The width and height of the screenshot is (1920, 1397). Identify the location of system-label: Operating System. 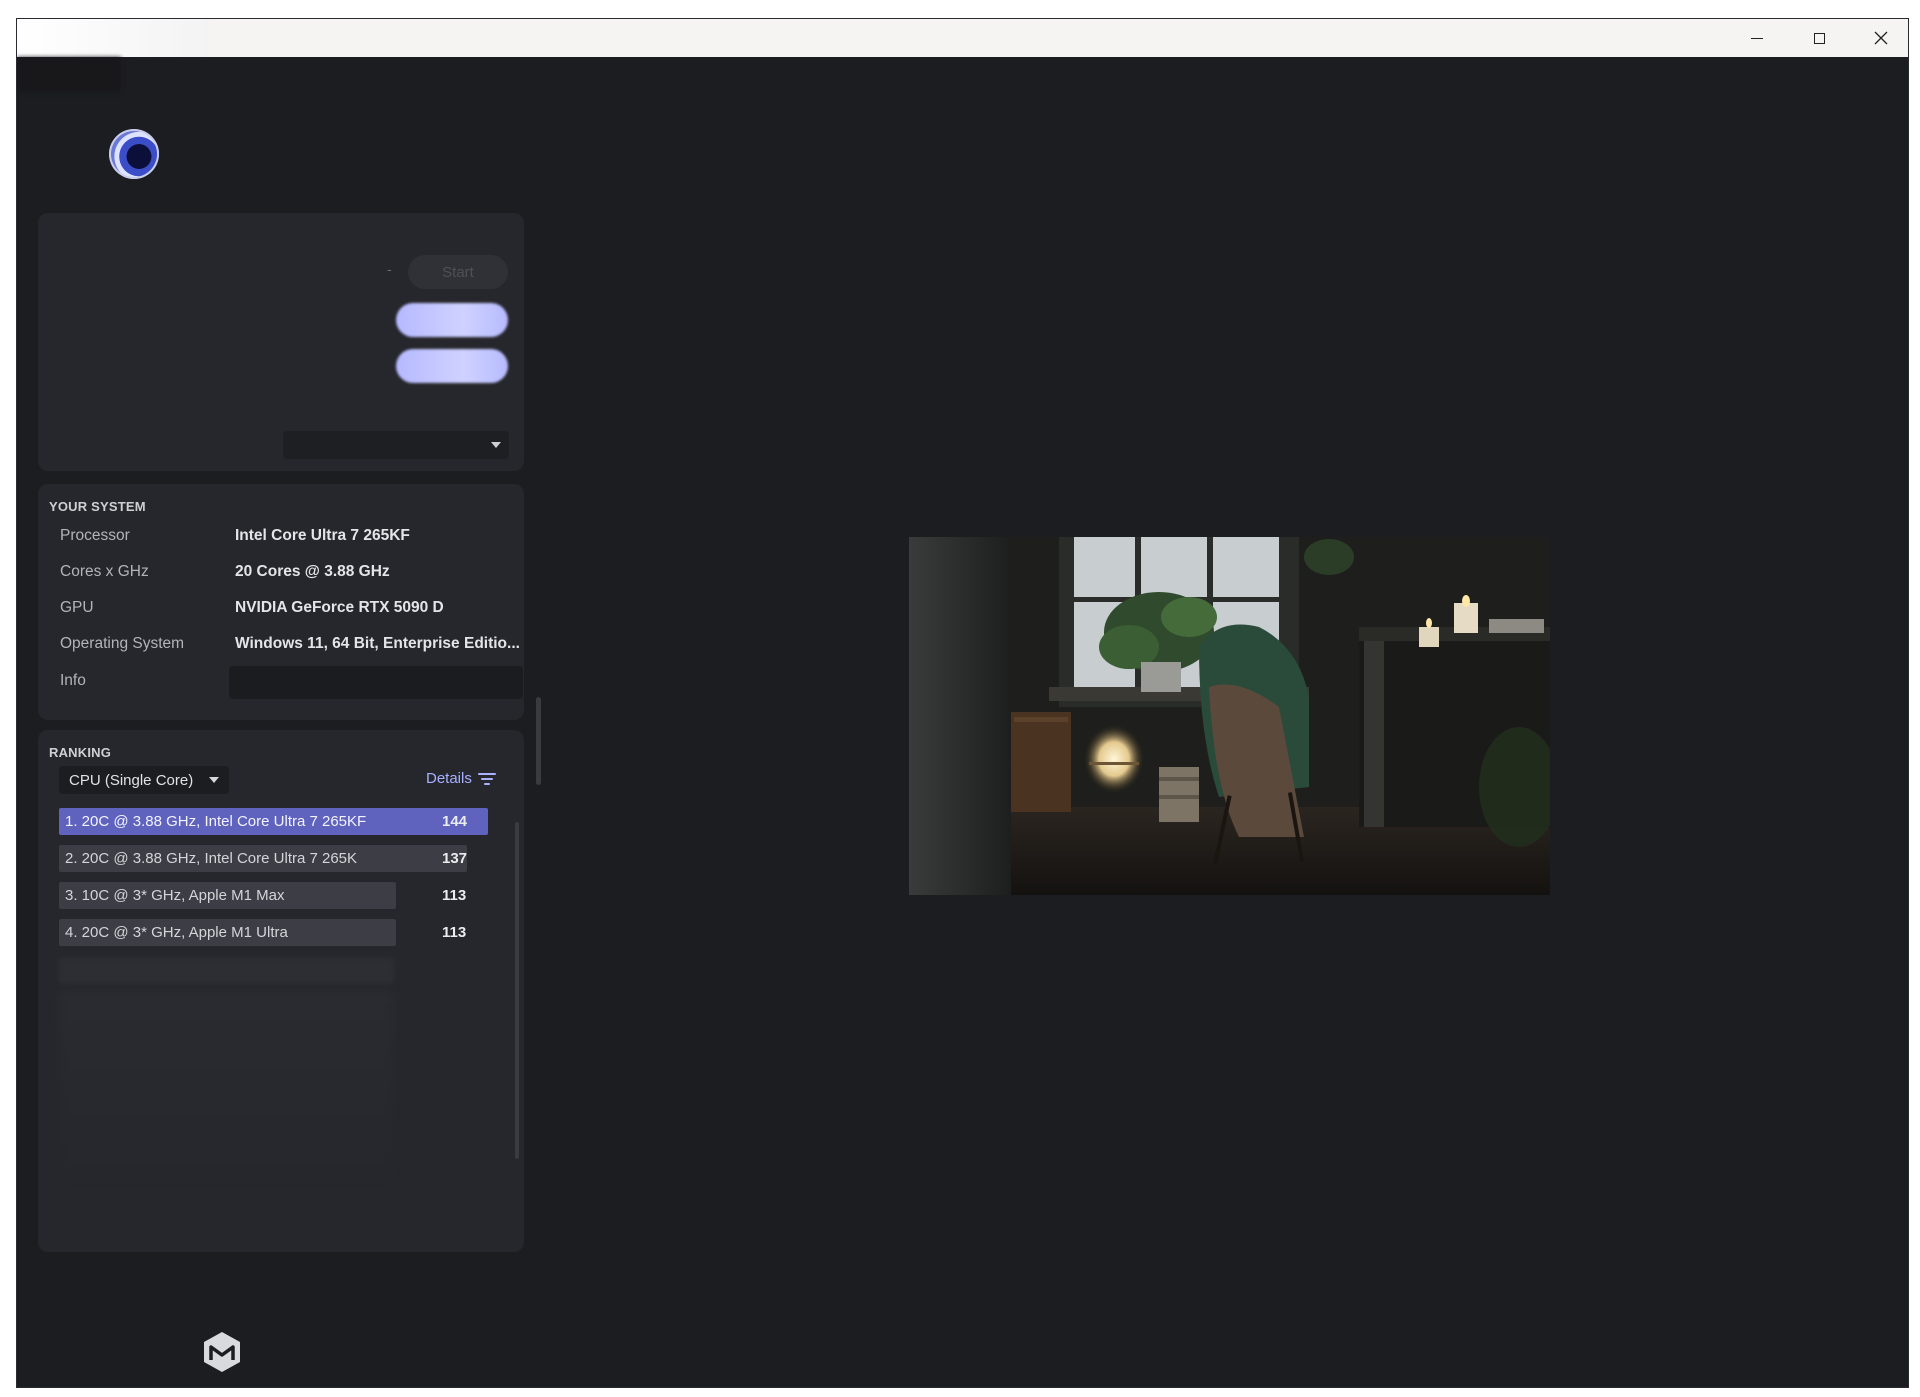
(122, 643).